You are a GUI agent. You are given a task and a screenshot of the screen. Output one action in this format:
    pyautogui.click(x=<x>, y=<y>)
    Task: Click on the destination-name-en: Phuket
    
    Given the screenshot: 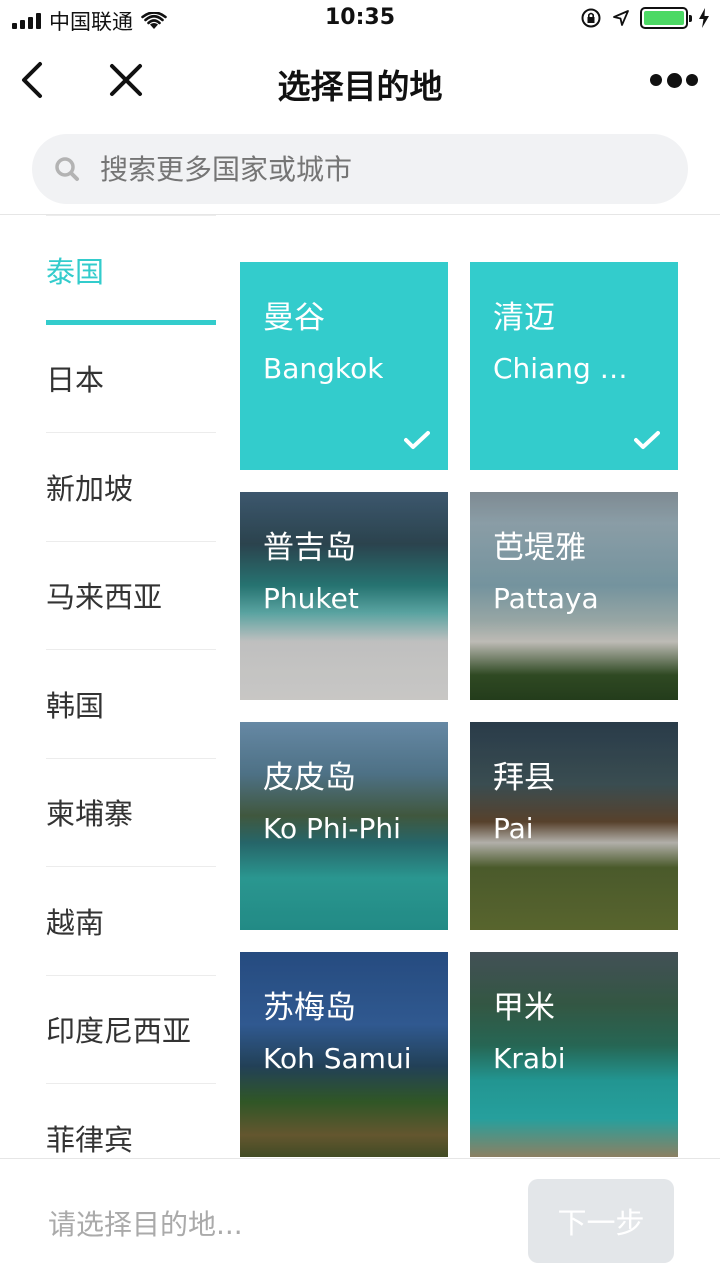 What is the action you would take?
    pyautogui.click(x=311, y=598)
    